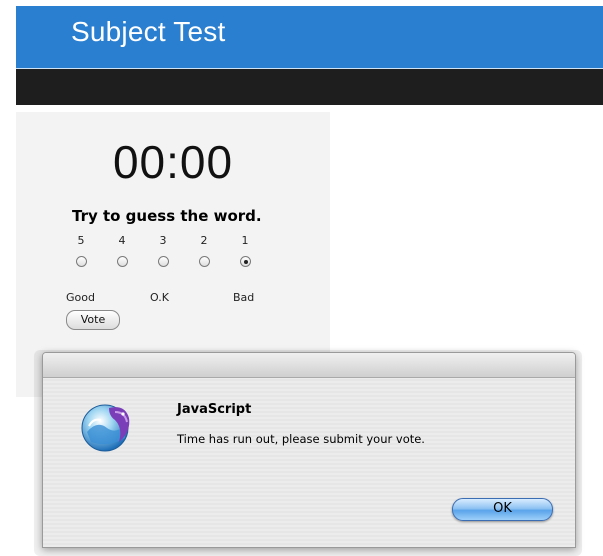 The height and width of the screenshot is (556, 603). I want to click on rating-option-1: 1, so click(245, 250).